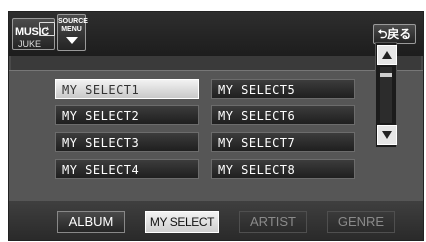  What do you see at coordinates (33, 34) in the screenshot?
I see `music-juke-button: MUSIC JUKE ♪` at bounding box center [33, 34].